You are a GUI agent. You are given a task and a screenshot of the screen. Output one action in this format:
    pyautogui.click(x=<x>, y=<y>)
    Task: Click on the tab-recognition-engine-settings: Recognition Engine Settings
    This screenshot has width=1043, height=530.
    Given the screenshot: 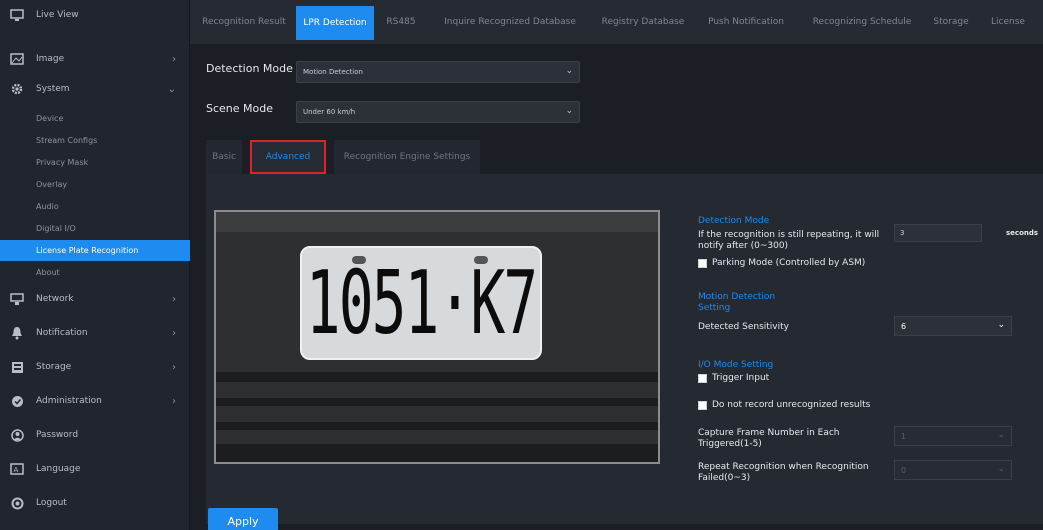 What is the action you would take?
    pyautogui.click(x=407, y=157)
    